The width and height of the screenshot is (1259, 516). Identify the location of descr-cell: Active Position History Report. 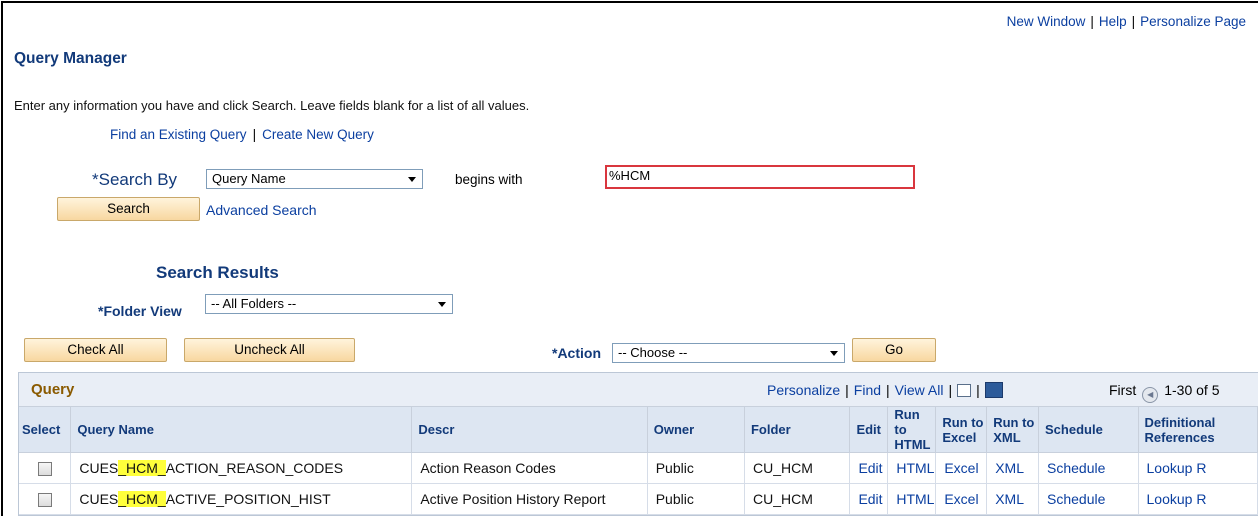
(529, 499).